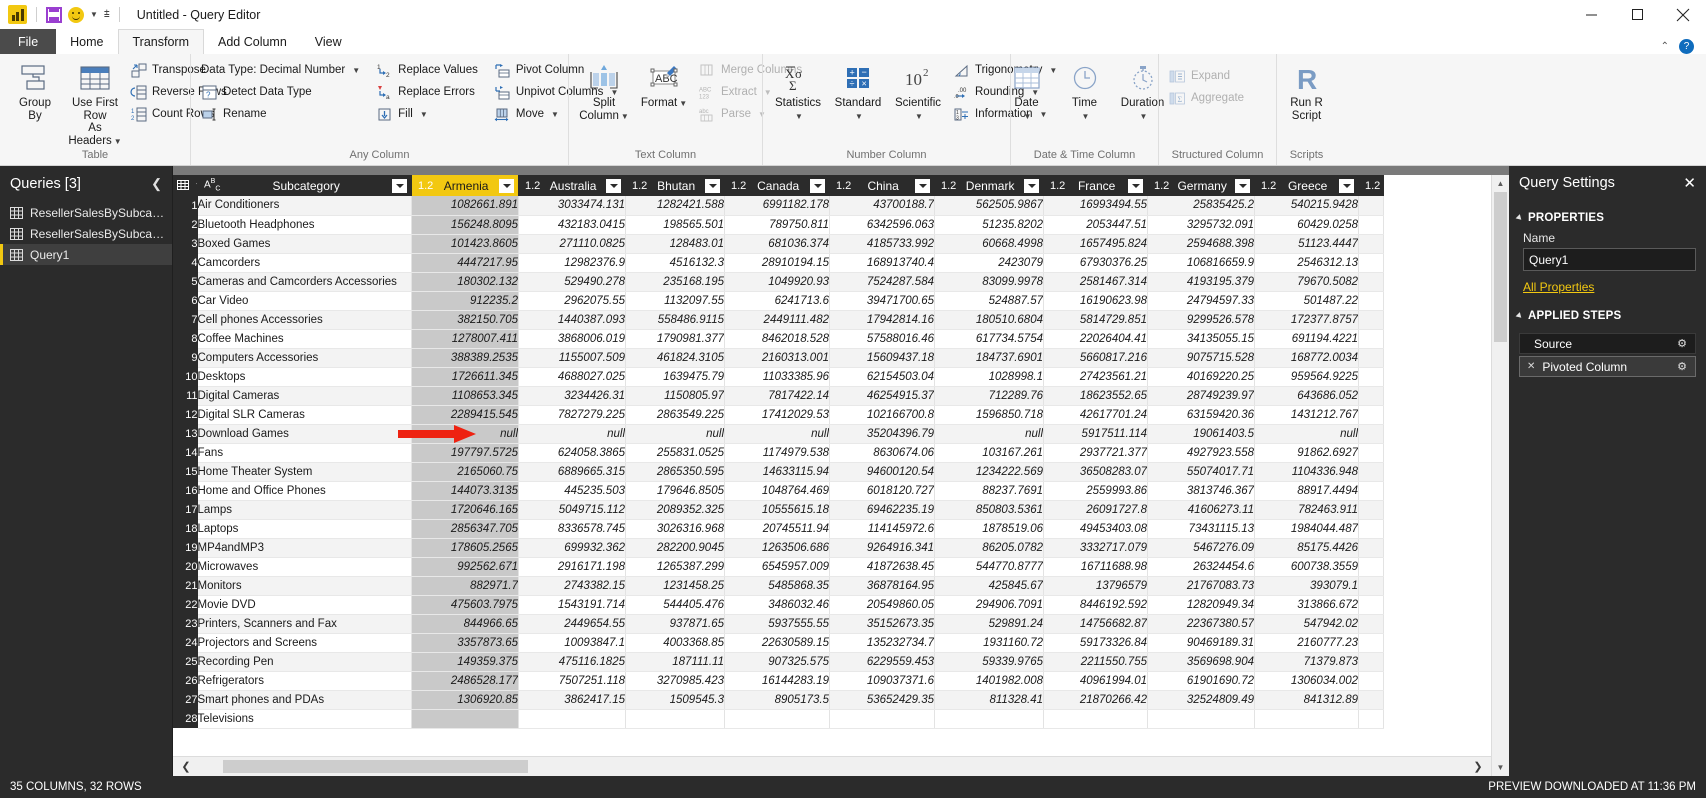  What do you see at coordinates (989, 491) in the screenshot?
I see `table-cell: 88237.7691` at bounding box center [989, 491].